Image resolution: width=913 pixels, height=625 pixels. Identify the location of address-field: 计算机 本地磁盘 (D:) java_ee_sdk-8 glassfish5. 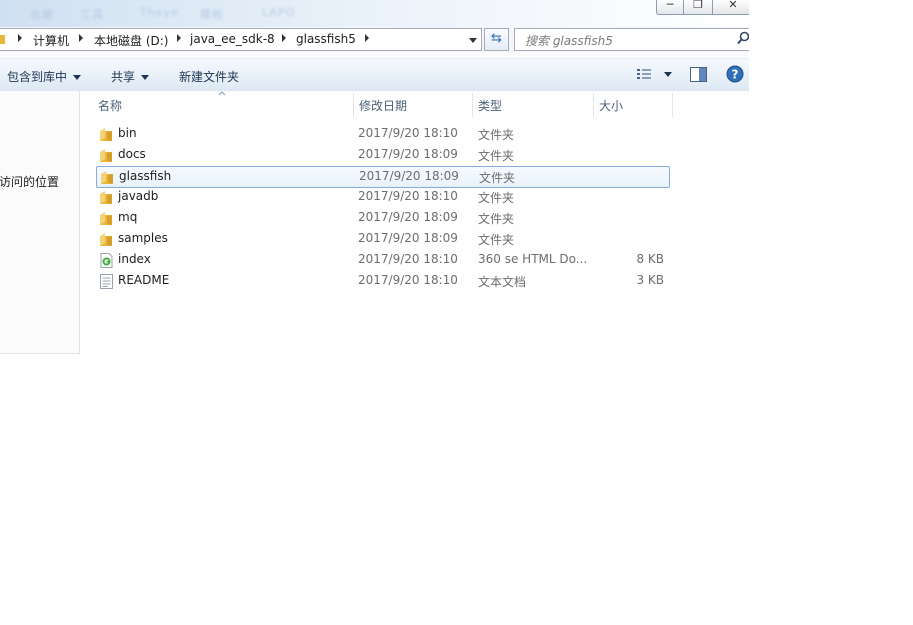
(241, 39).